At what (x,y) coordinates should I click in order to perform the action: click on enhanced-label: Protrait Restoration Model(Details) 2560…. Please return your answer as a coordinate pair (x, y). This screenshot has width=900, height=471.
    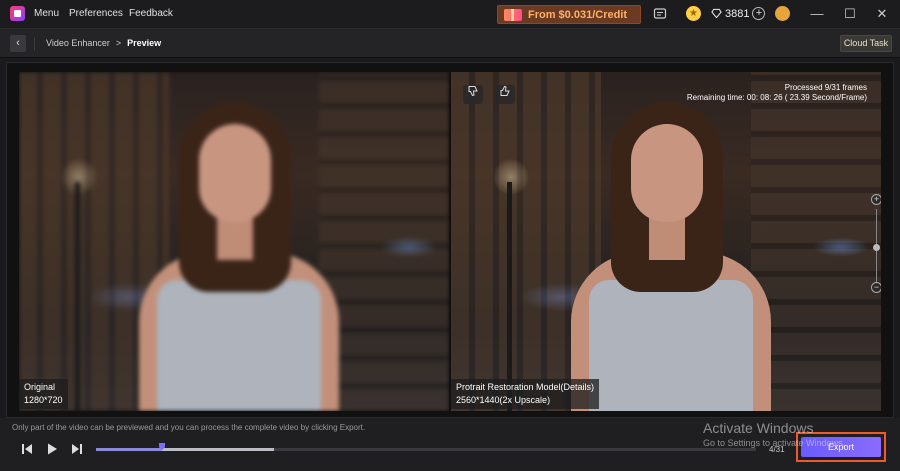
    Looking at the image, I should click on (525, 394).